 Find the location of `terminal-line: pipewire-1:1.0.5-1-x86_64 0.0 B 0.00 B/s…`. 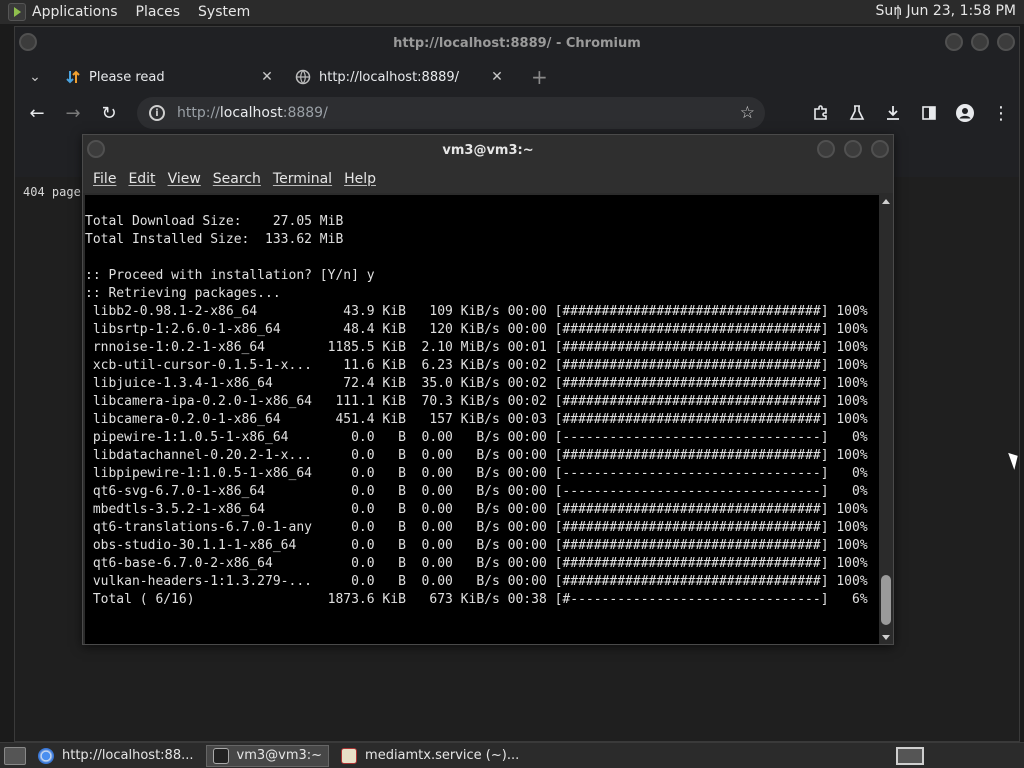

terminal-line: pipewire-1:1.0.5-1-x86_64 0.0 B 0.00 B/s… is located at coordinates (476, 437).